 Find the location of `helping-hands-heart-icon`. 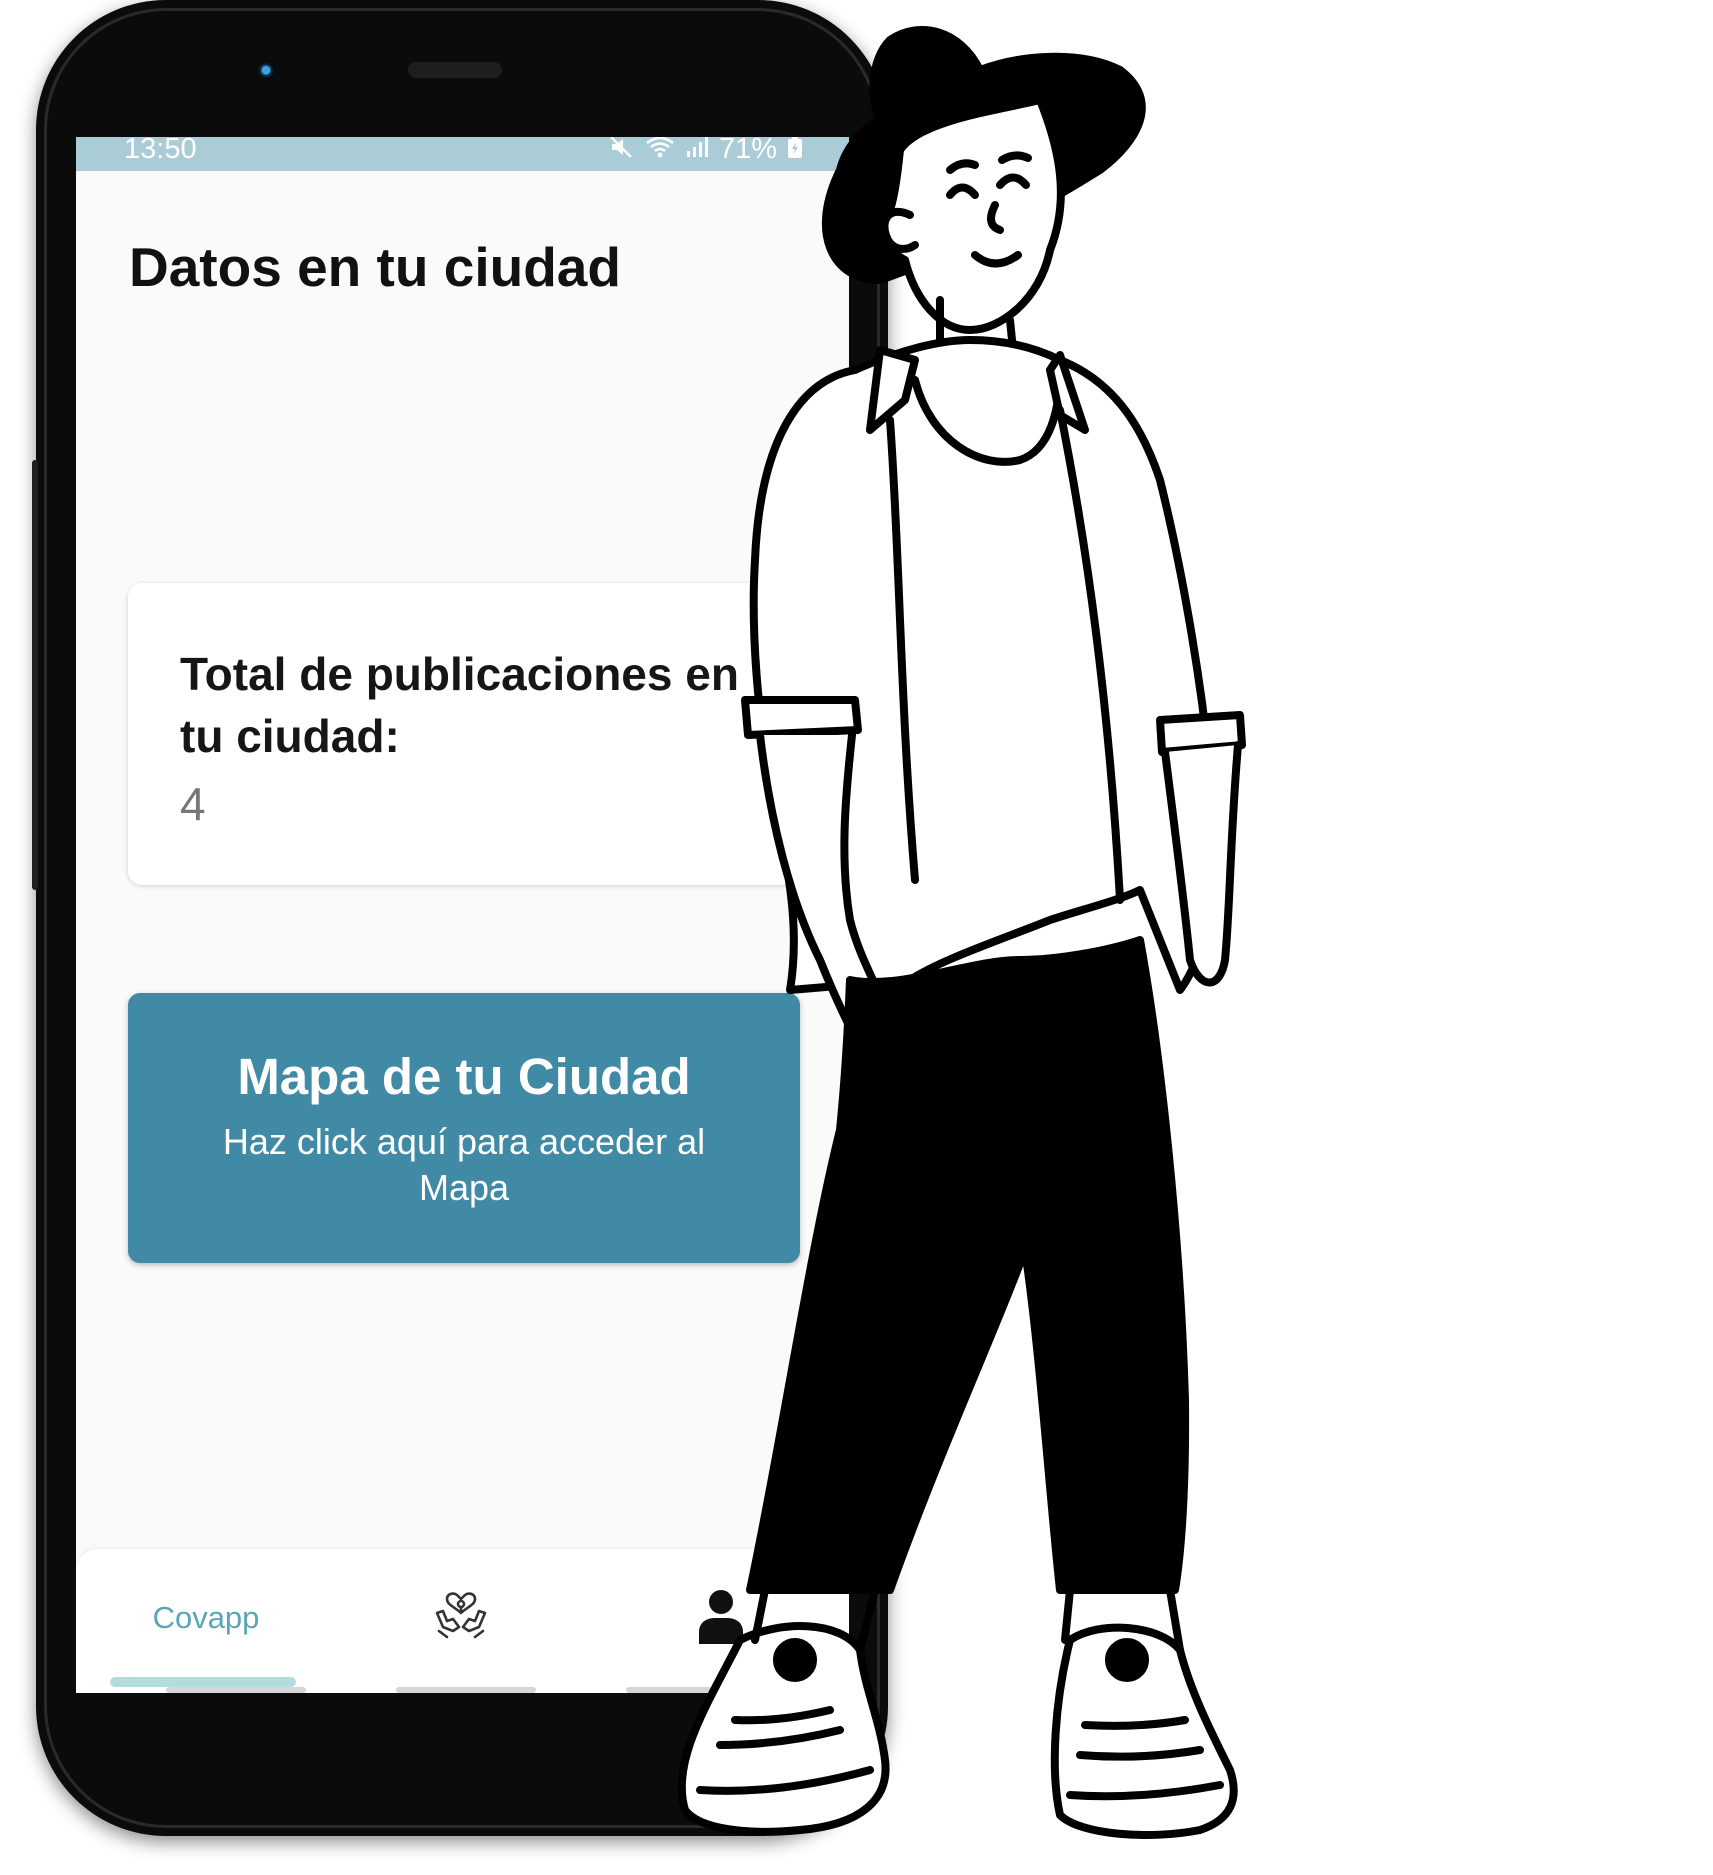

helping-hands-heart-icon is located at coordinates (461, 1618).